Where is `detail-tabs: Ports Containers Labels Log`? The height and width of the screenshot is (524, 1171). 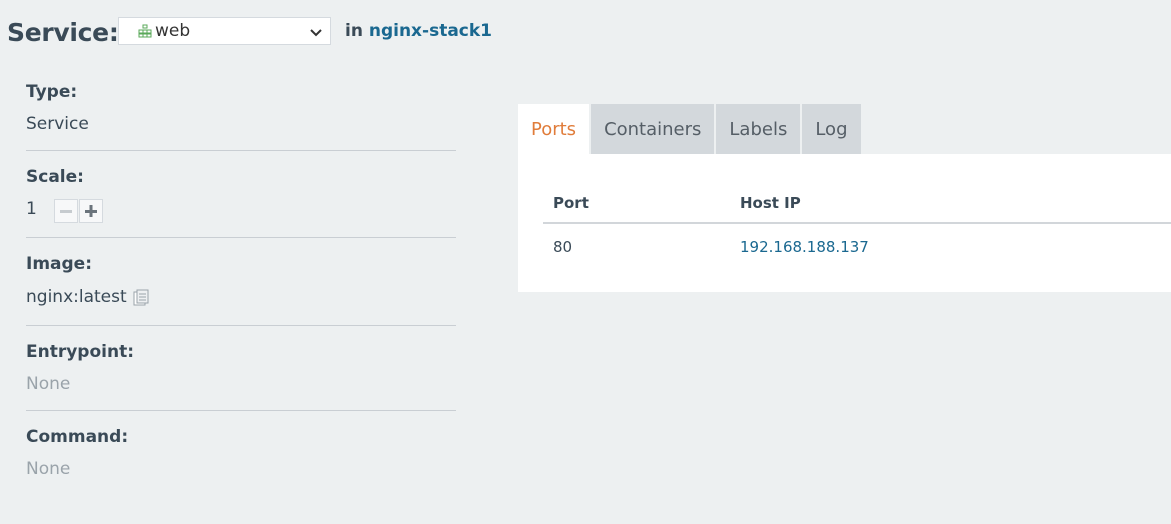 detail-tabs: Ports Containers Labels Log is located at coordinates (690, 129).